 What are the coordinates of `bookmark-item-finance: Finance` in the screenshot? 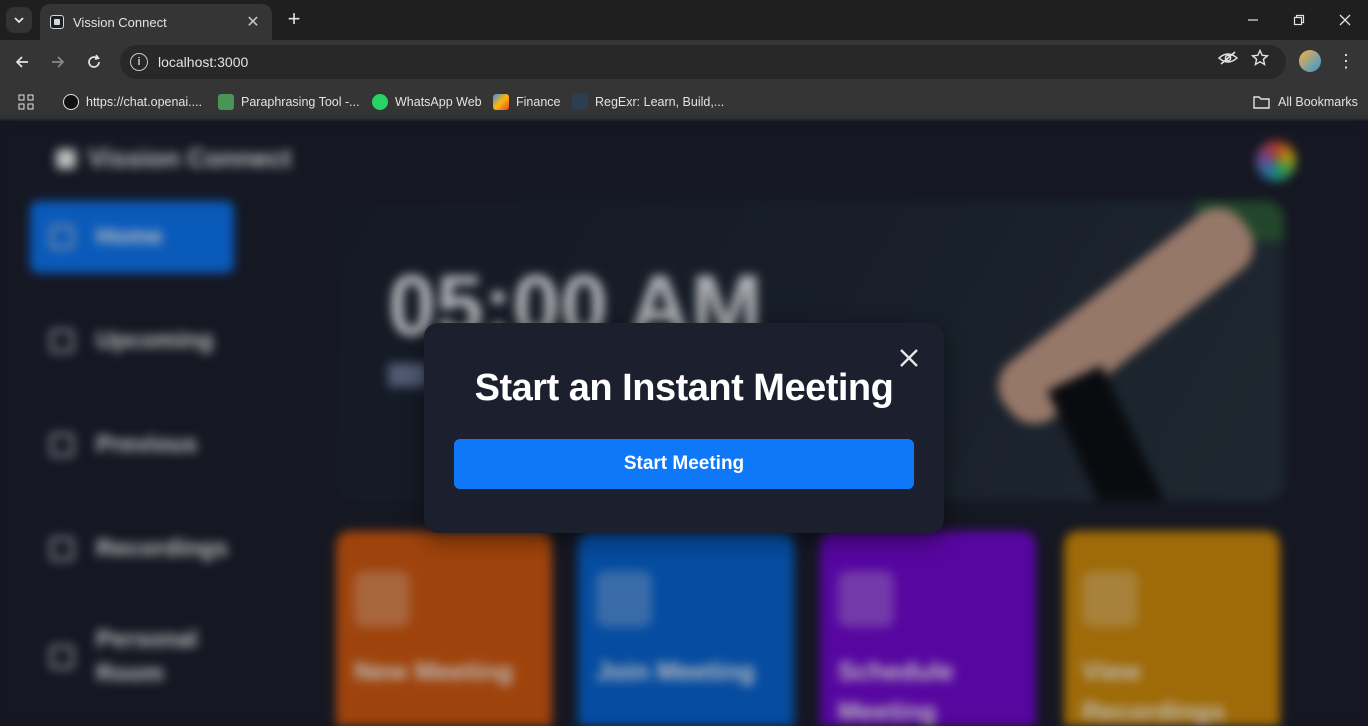 It's located at (526, 102).